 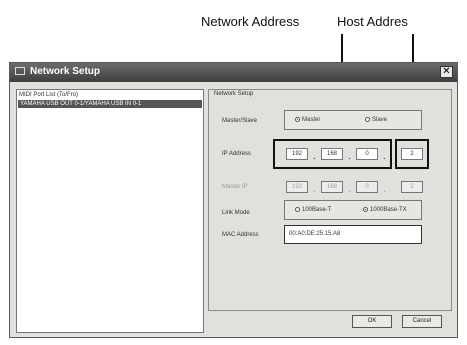 What do you see at coordinates (332, 154) in the screenshot?
I see `ip-octet-2-input: 168` at bounding box center [332, 154].